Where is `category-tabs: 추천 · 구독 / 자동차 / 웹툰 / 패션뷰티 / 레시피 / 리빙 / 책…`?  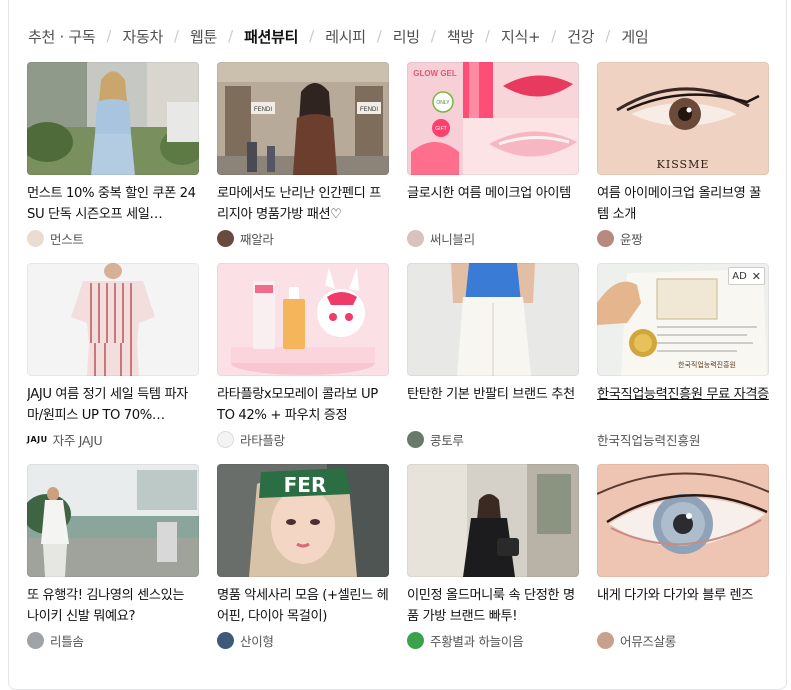 category-tabs: 추천 · 구독 / 자동차 / 웹툰 / 패션뷰티 / 레시피 / 리빙 / 책… is located at coordinates (338, 36).